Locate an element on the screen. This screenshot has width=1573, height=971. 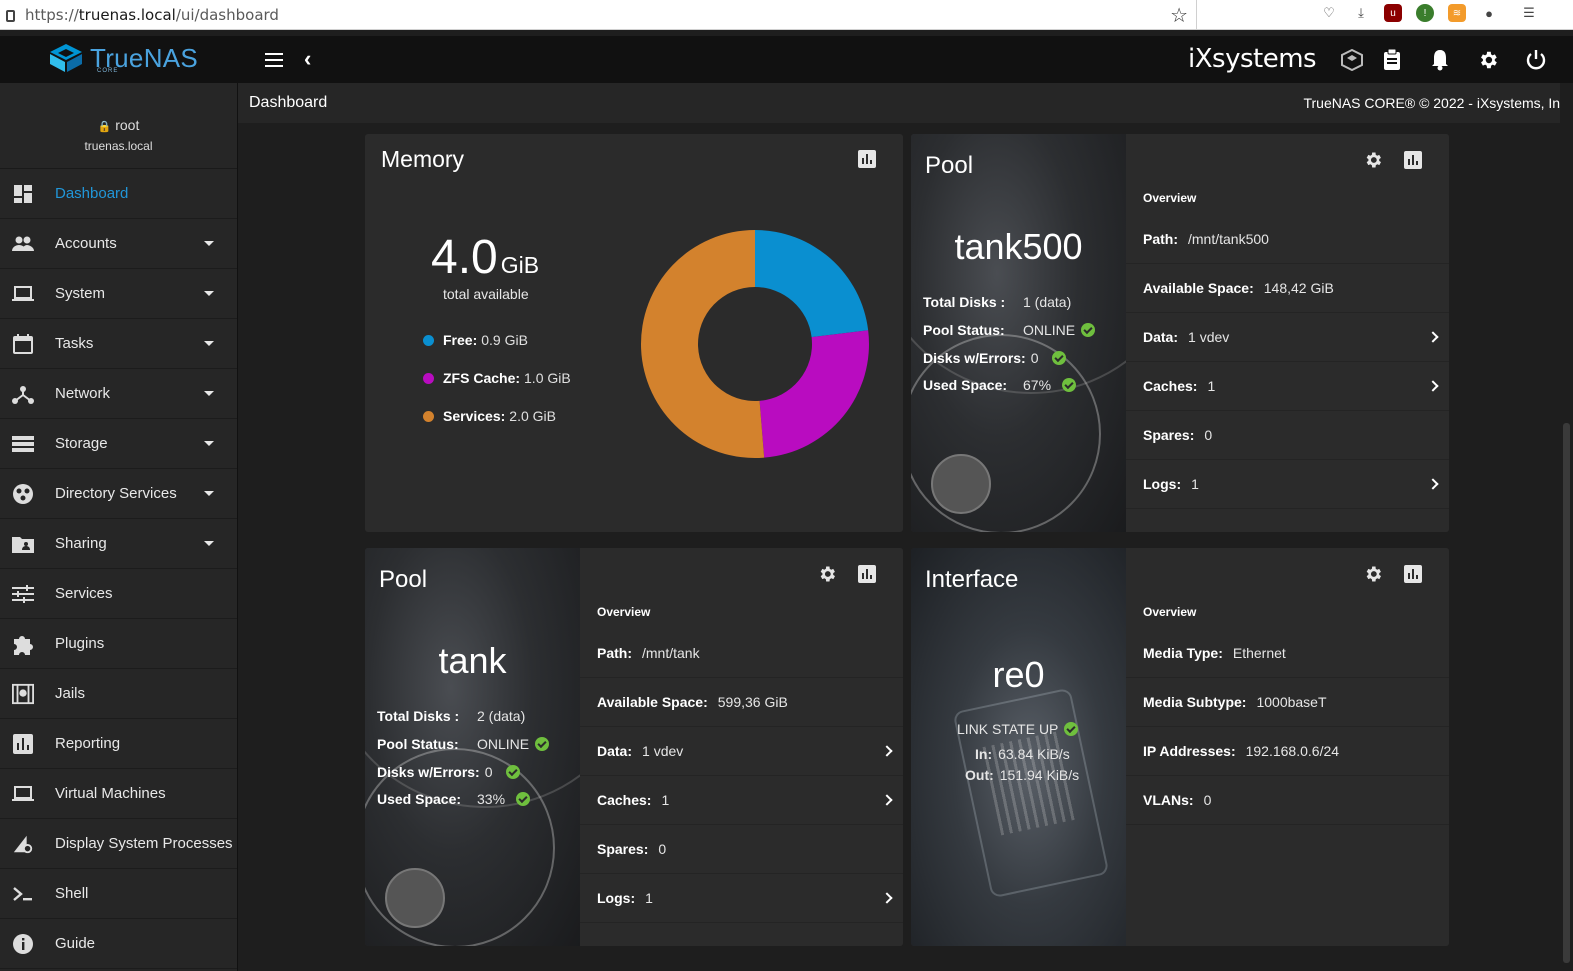
sidebar-item-dashboard: Dashboard is located at coordinates (118, 194).